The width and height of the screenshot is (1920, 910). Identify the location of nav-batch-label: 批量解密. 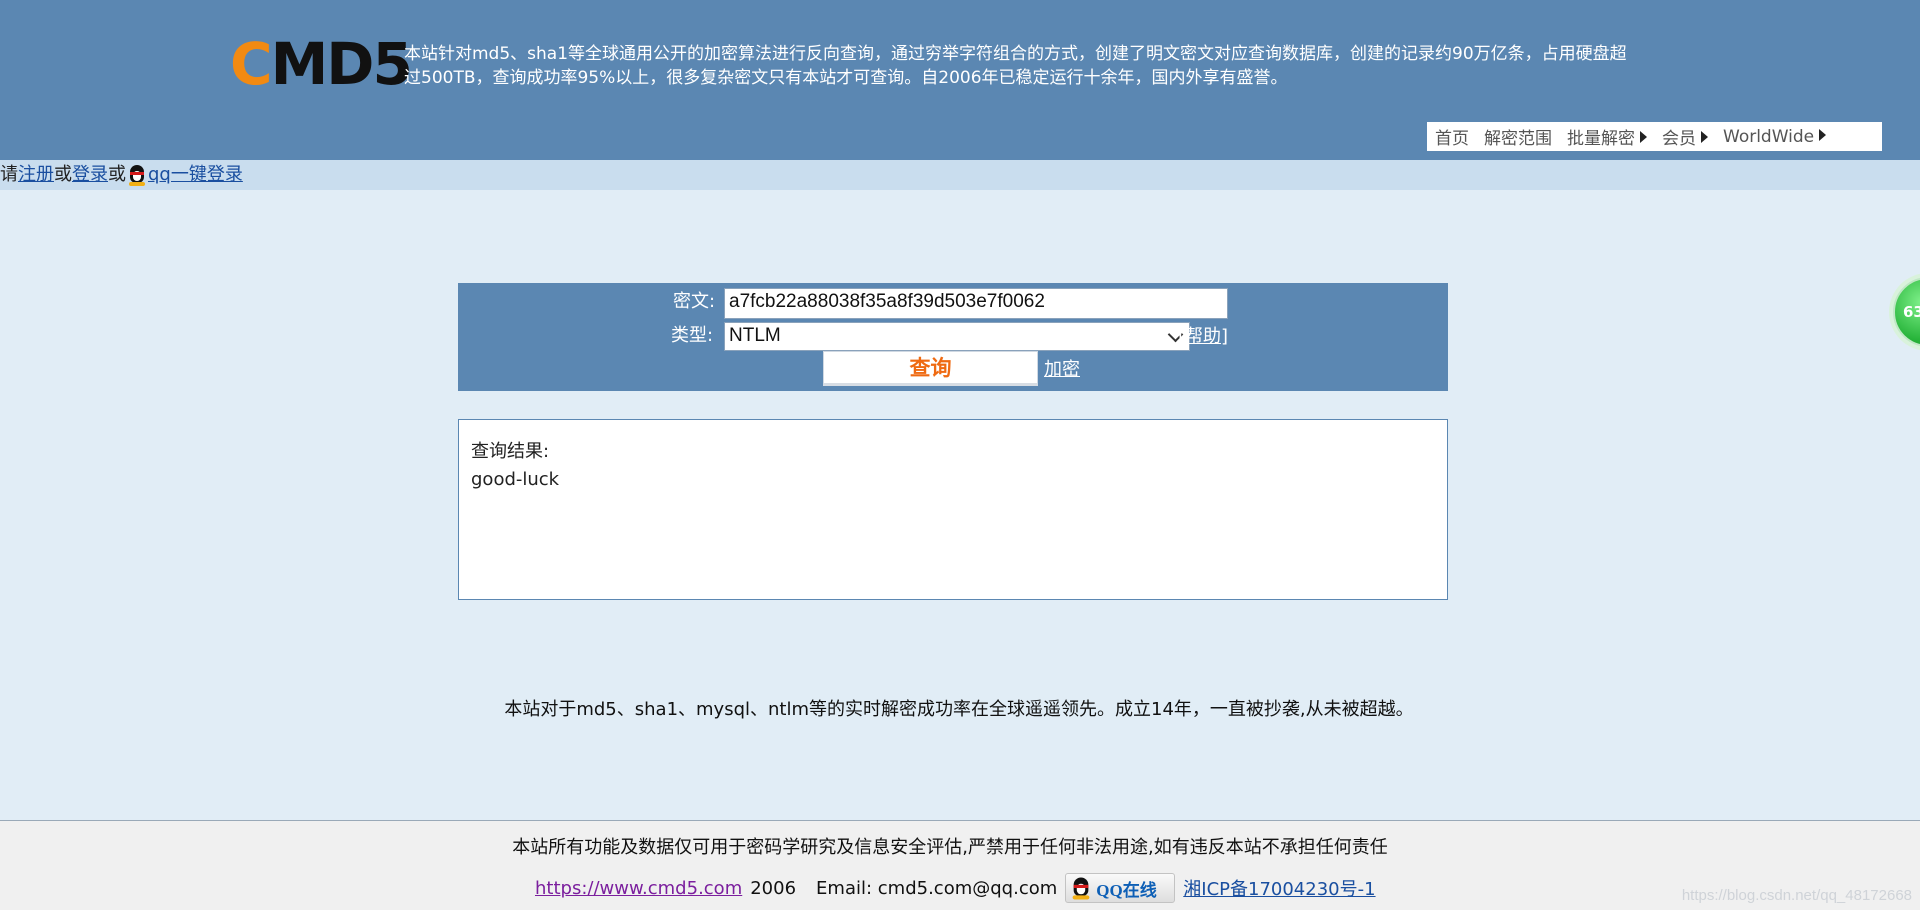
(1601, 139).